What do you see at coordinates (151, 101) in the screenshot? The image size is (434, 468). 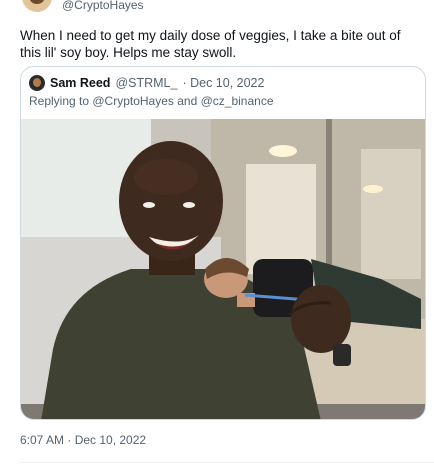 I see `replying-to-text: Replying to @CryptoHayes and @cz_binance` at bounding box center [151, 101].